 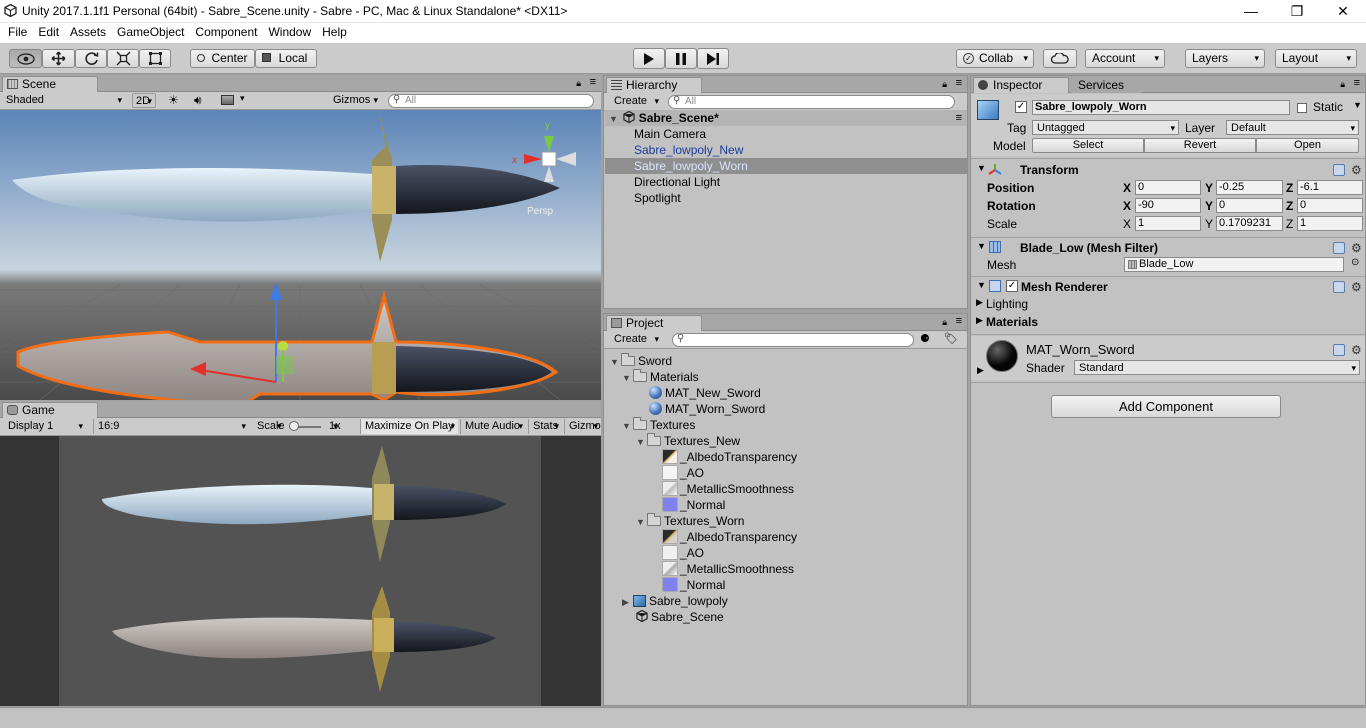 What do you see at coordinates (658, 425) in the screenshot?
I see `project-folder-textures: ▼ Textures` at bounding box center [658, 425].